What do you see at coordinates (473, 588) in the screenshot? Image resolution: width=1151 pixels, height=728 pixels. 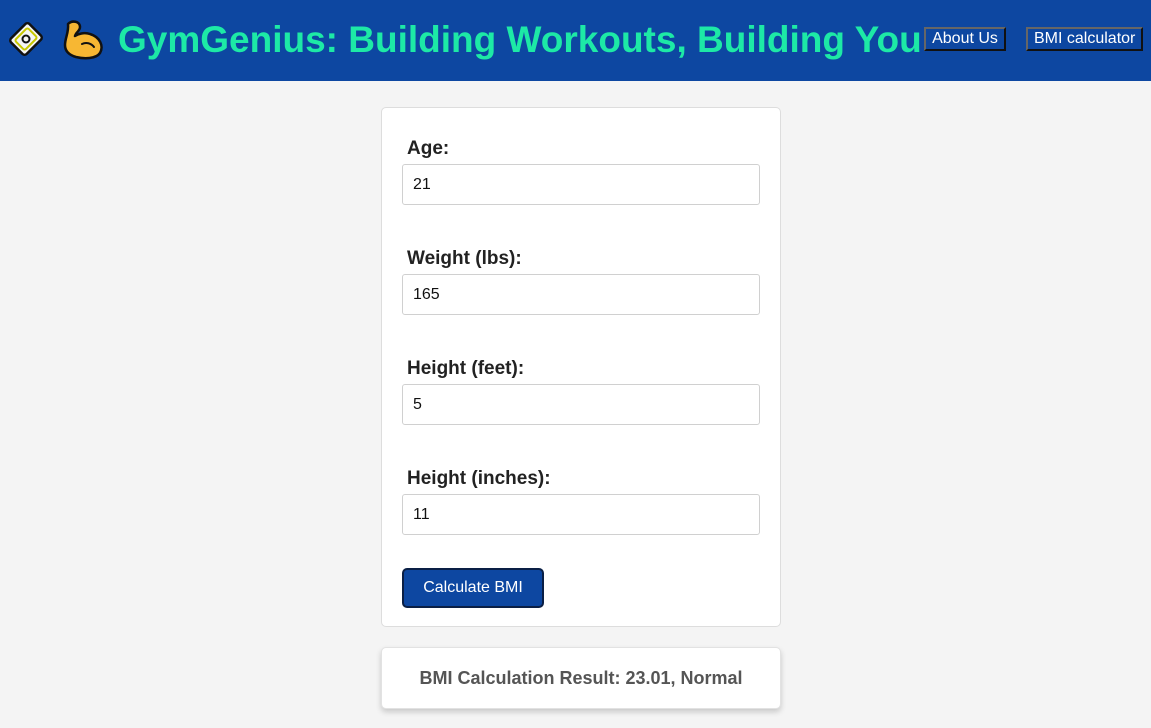 I see `calculate-bmi-button: Calculate BMI` at bounding box center [473, 588].